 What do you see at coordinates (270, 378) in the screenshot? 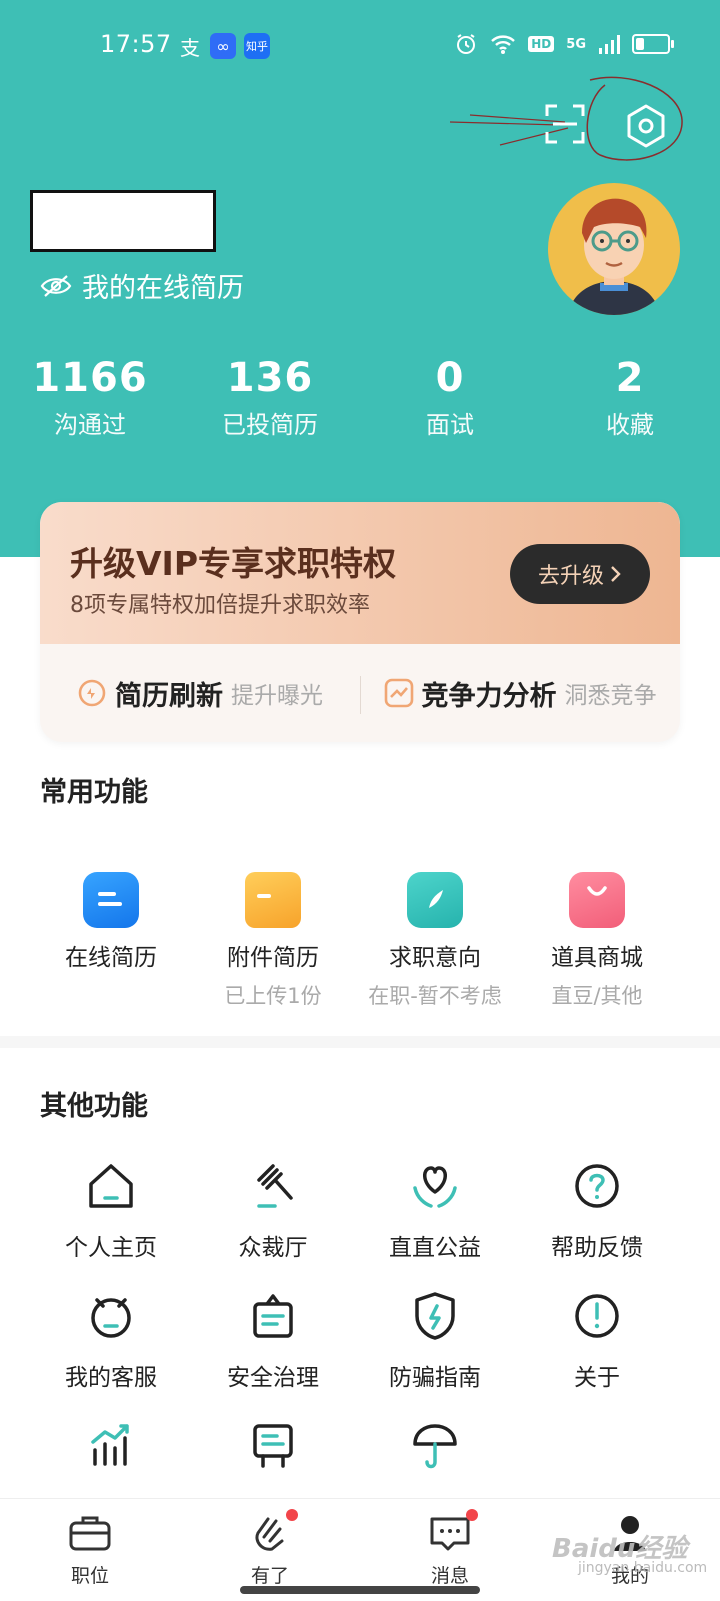
I see `stat-value: 136` at bounding box center [270, 378].